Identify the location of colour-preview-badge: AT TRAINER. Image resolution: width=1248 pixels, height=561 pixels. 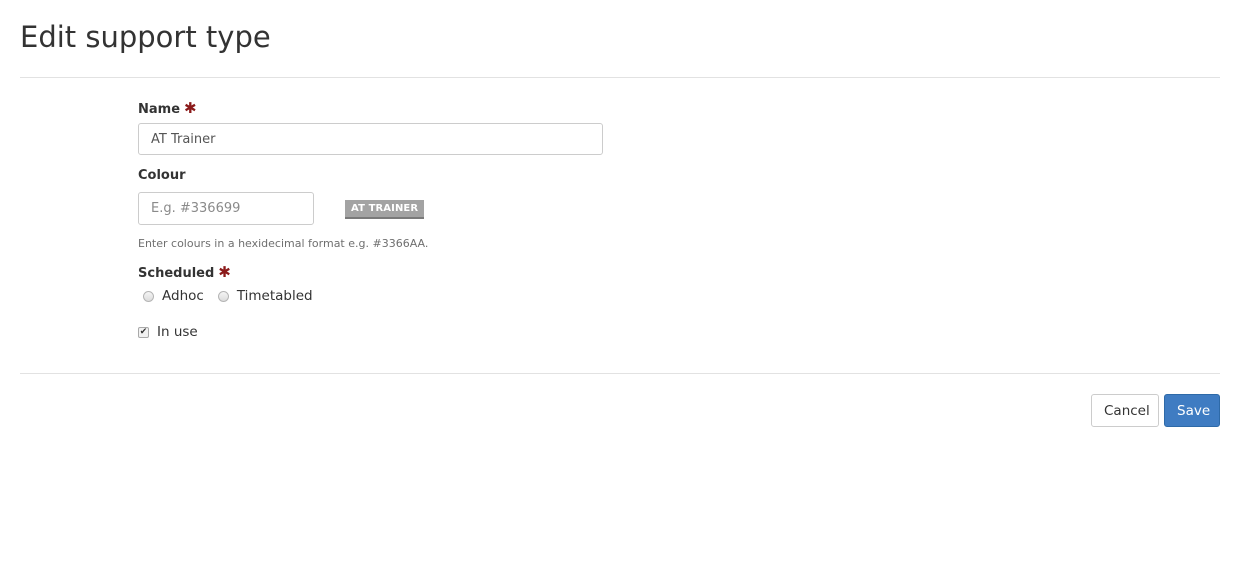
(385, 209).